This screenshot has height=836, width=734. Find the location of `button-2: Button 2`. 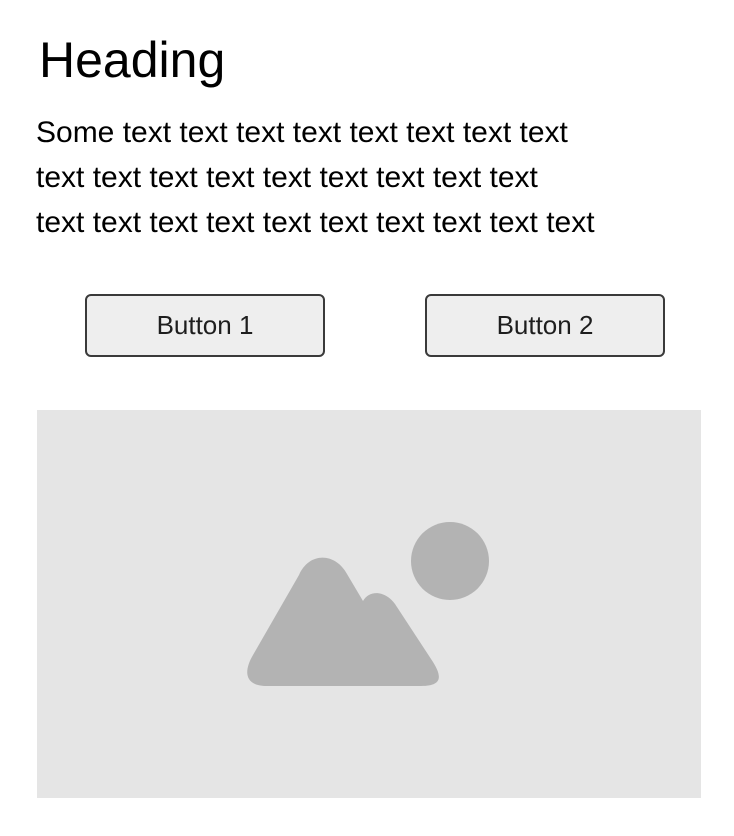

button-2: Button 2 is located at coordinates (545, 325).